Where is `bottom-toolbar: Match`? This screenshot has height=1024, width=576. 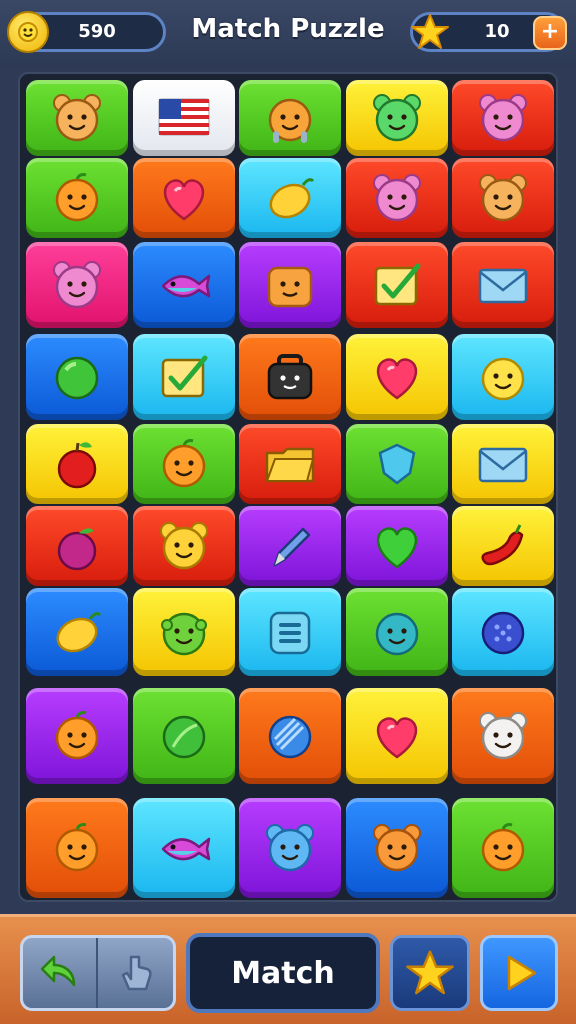
bottom-toolbar: Match is located at coordinates (288, 969).